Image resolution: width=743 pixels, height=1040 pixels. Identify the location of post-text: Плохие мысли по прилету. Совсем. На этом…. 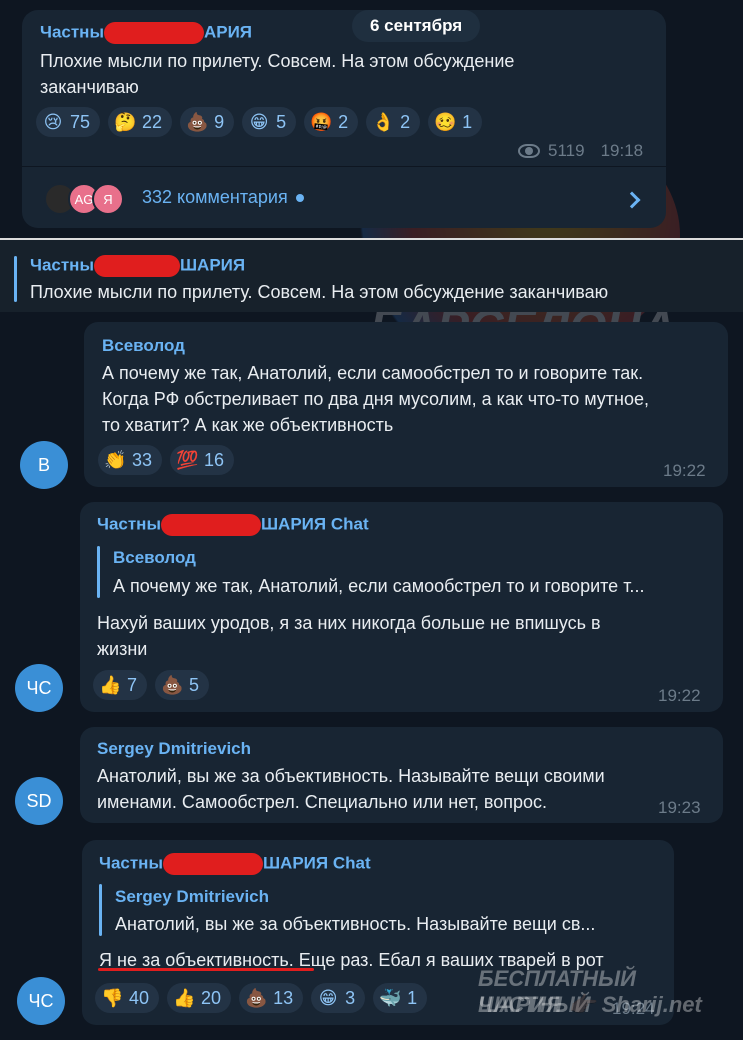
(277, 74).